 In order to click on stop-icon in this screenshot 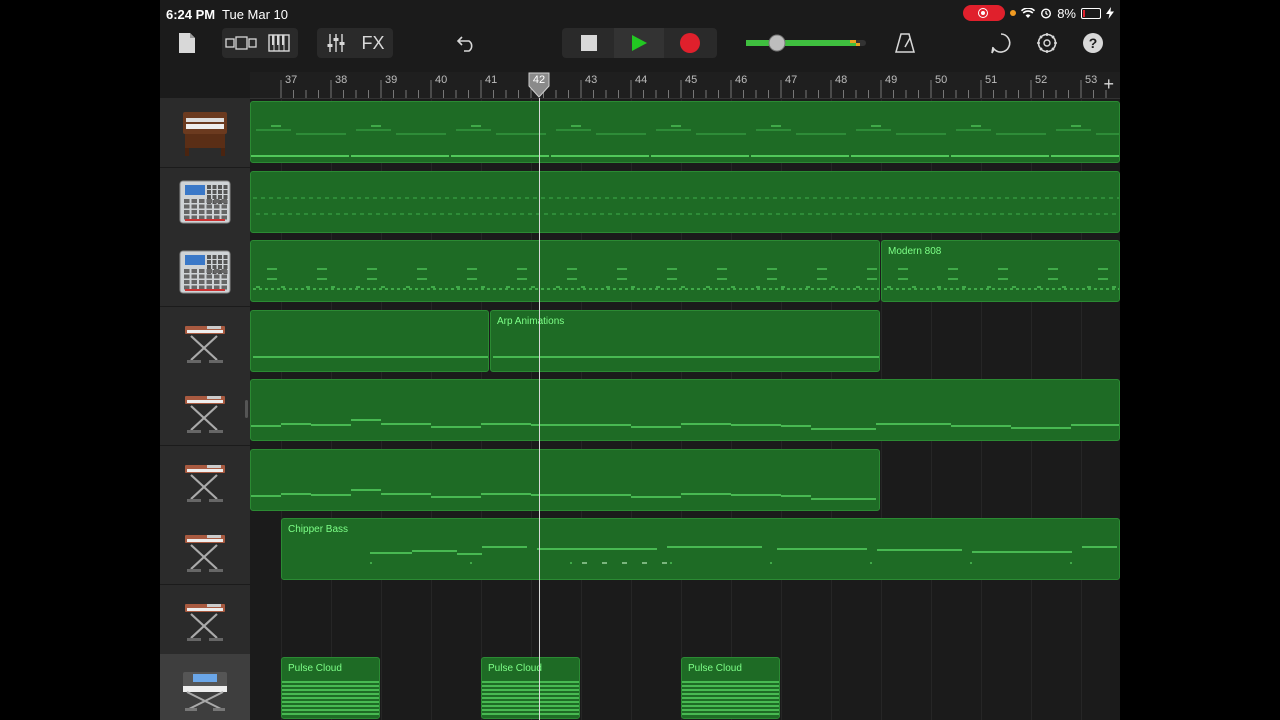, I will do `click(589, 43)`.